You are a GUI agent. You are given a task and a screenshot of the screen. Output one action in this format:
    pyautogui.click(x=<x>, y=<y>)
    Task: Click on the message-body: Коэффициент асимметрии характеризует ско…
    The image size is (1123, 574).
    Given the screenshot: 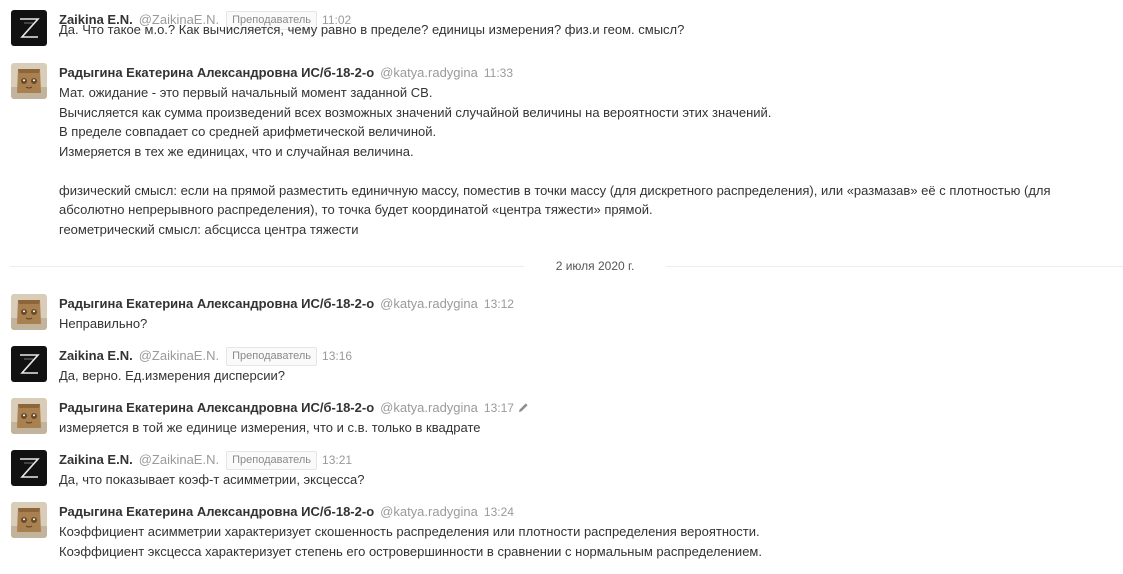 What is the action you would take?
    pyautogui.click(x=586, y=541)
    